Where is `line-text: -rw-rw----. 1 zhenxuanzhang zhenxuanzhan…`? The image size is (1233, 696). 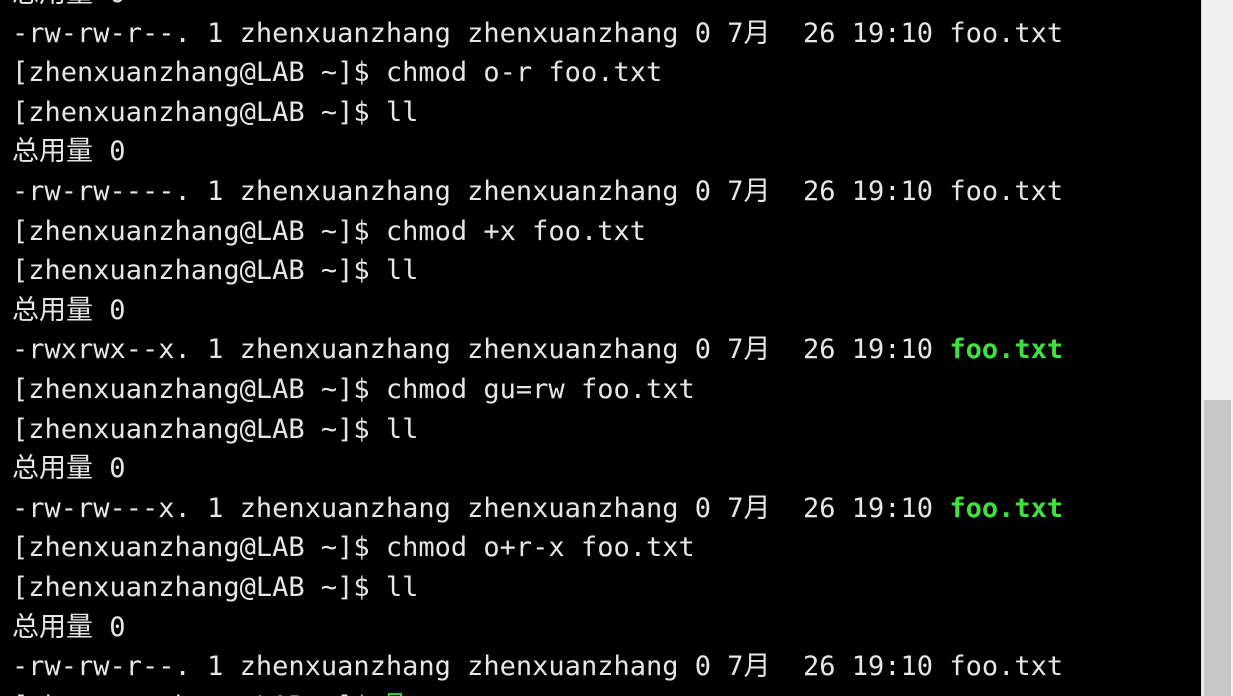 line-text: -rw-rw----. 1 zhenxuanzhang zhenxuanzhan… is located at coordinates (481, 191).